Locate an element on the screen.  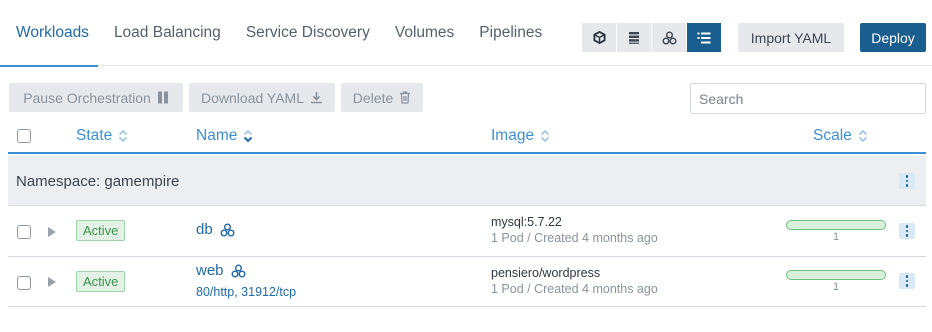
namespace-actions-button is located at coordinates (907, 181).